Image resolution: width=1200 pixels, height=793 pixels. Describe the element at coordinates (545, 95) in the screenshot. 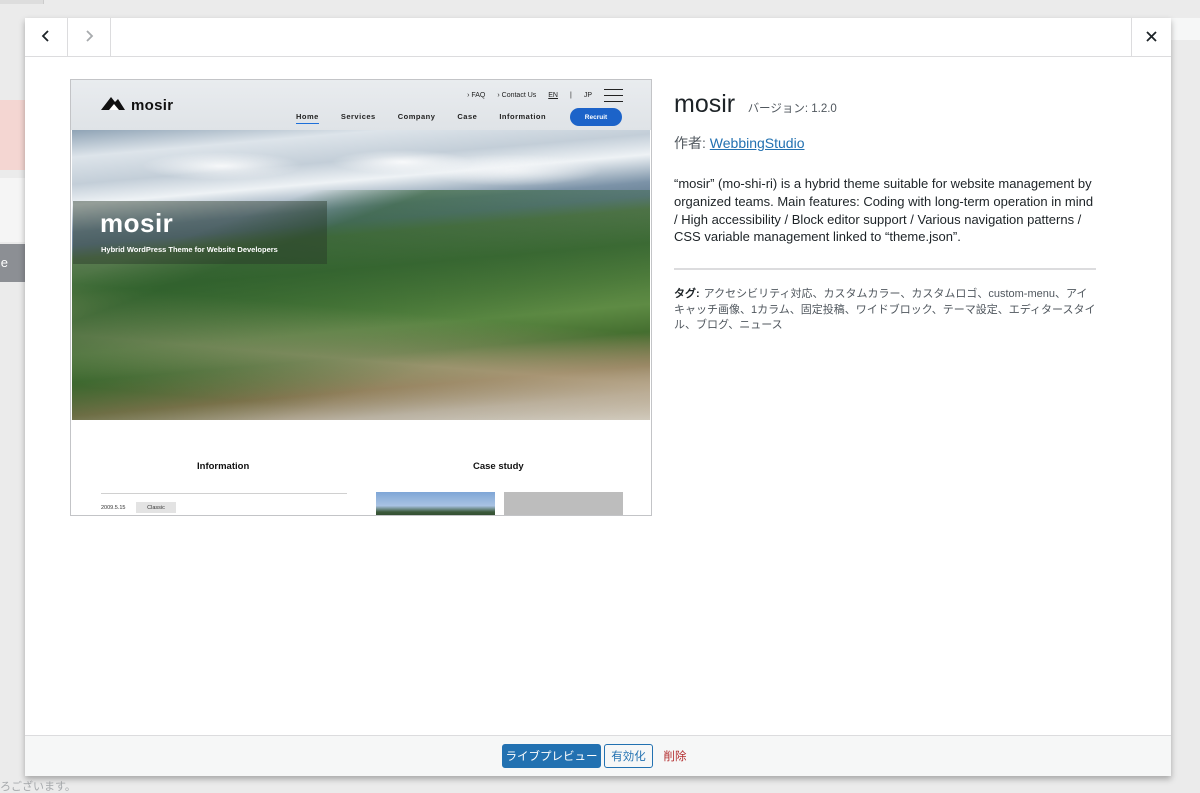

I see `screenshot-utility-nav: › FAQ › Contact Us EN | JP` at that location.